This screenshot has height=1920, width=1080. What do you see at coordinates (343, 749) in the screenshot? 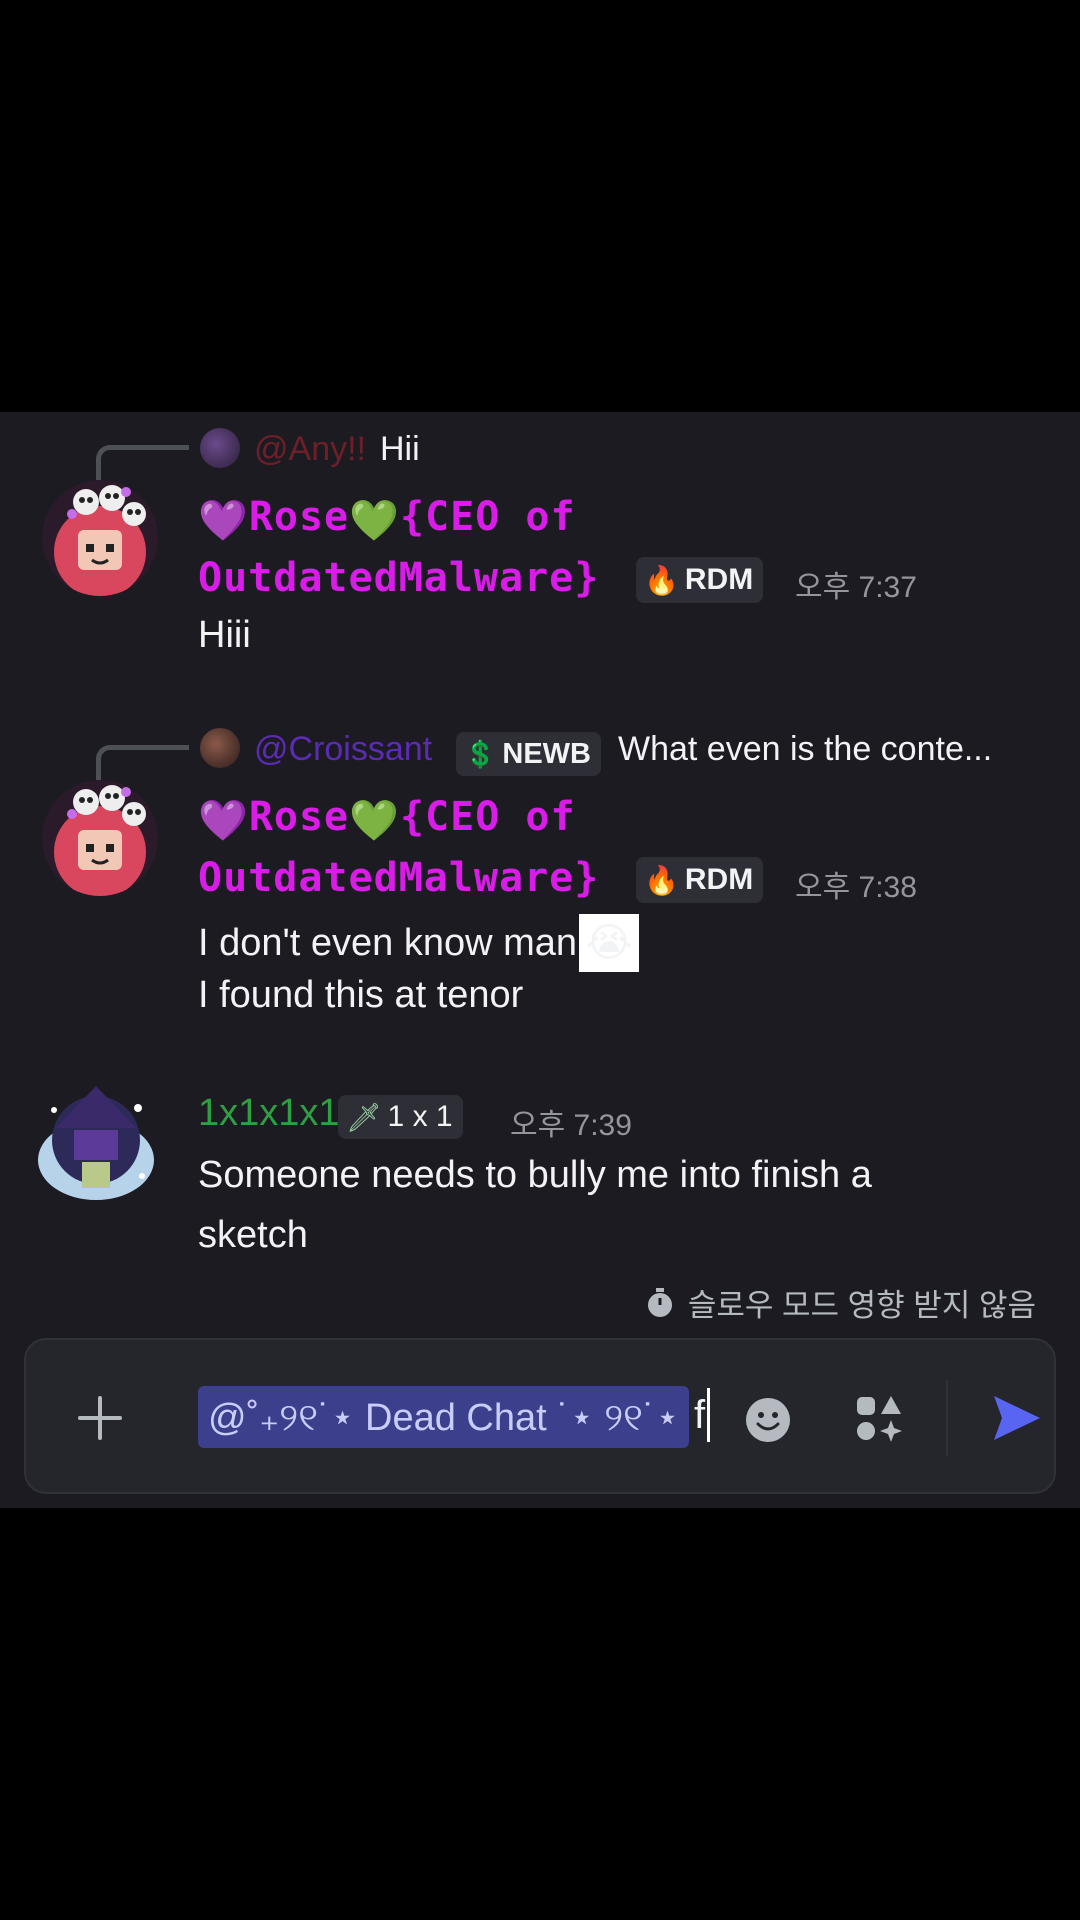
I see `reply-username: @Croissant` at bounding box center [343, 749].